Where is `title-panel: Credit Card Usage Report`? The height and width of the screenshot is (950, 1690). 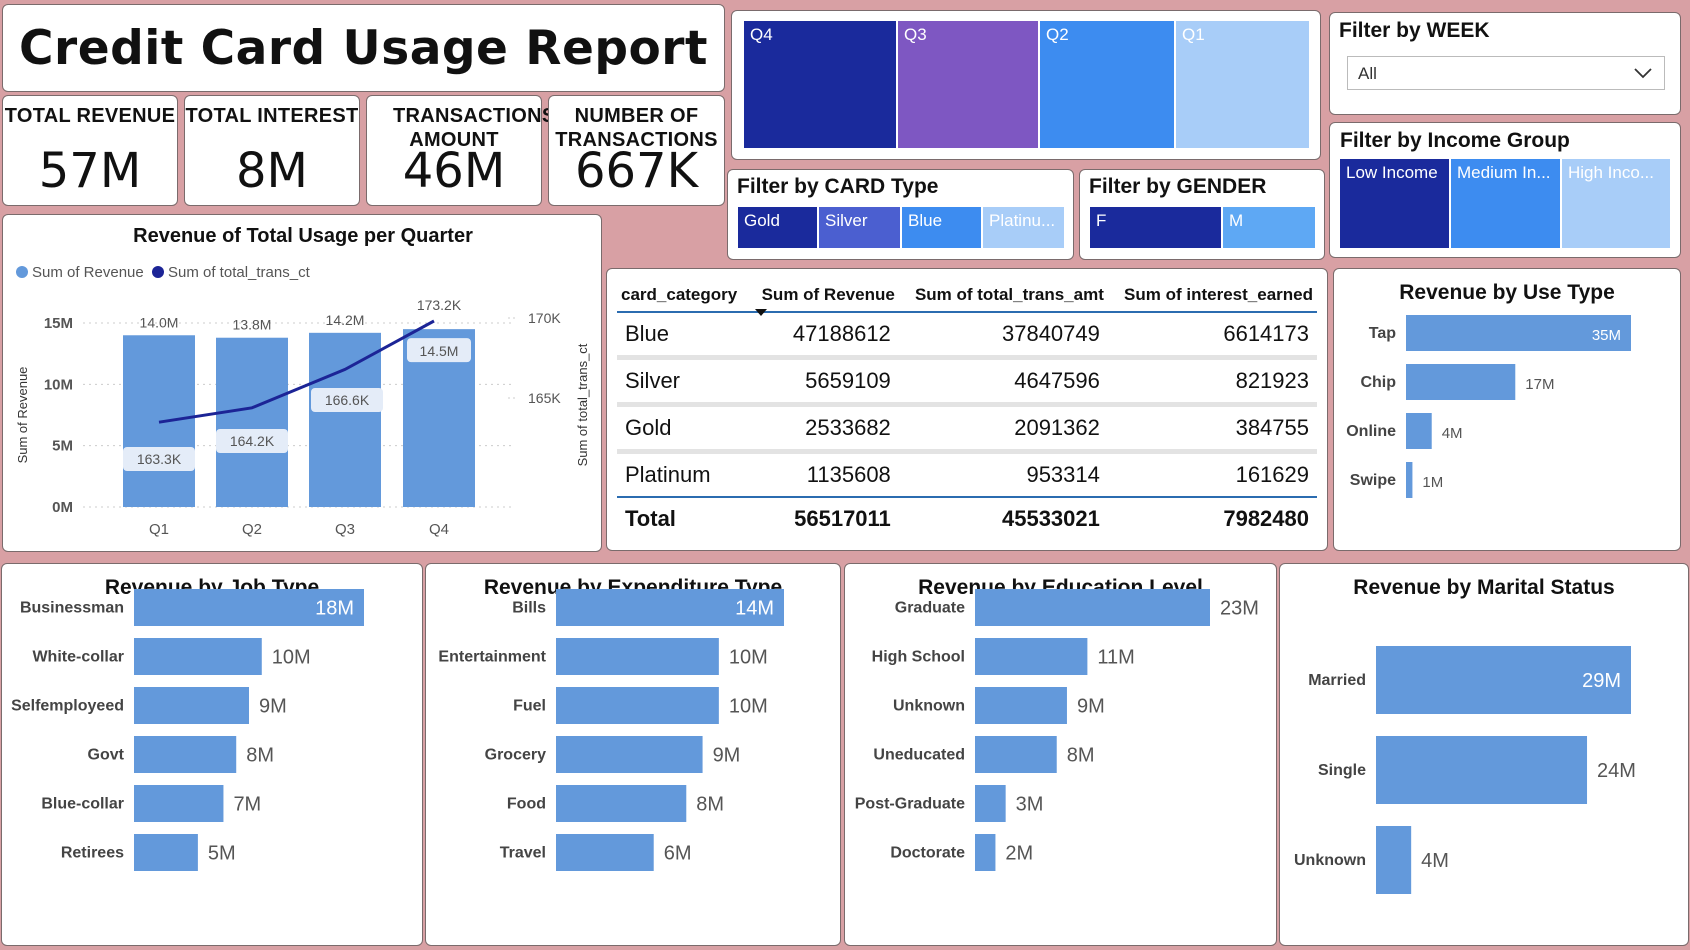
title-panel: Credit Card Usage Report is located at coordinates (363, 48).